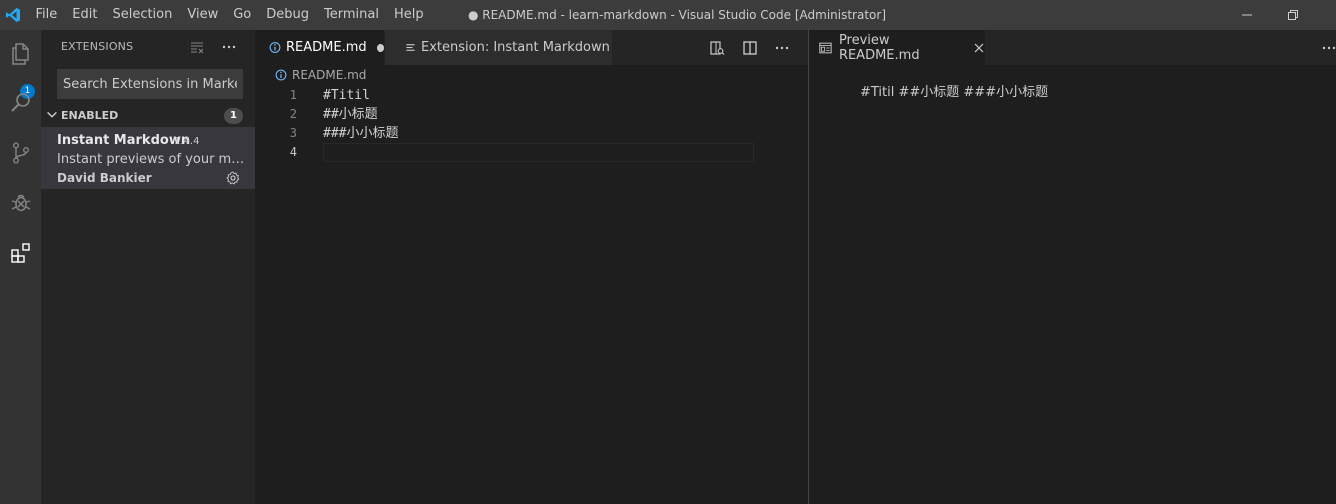 This screenshot has height=504, width=1336. I want to click on line-text: #Titil, so click(346, 95).